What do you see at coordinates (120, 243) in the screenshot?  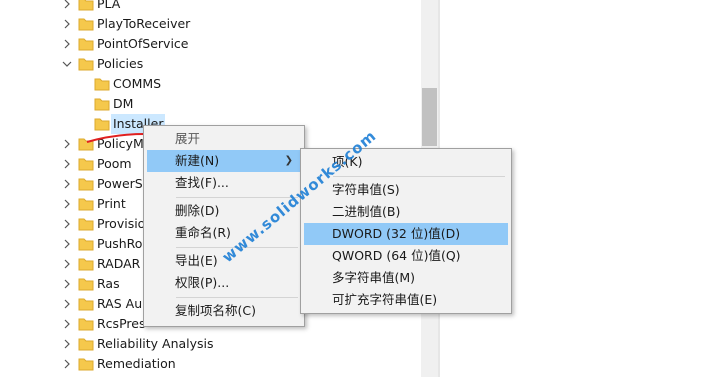 I see `tree-item-label: PushRo` at bounding box center [120, 243].